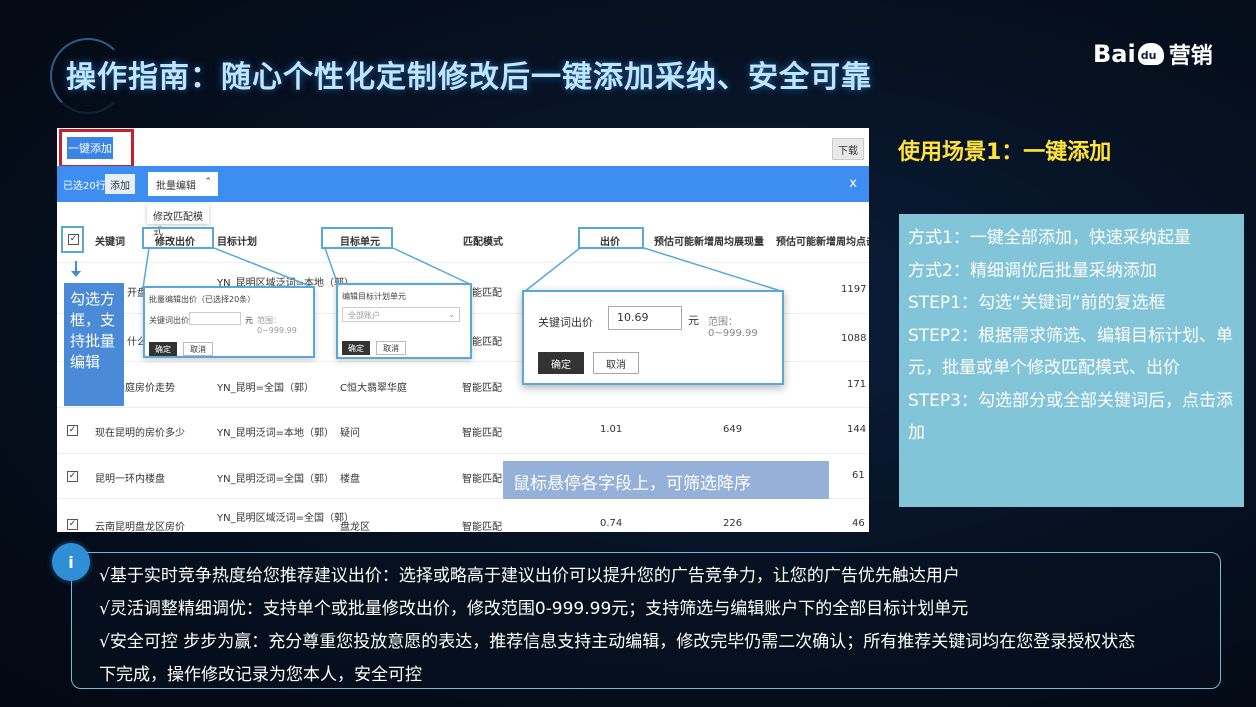 The image size is (1256, 707). What do you see at coordinates (857, 429) in the screenshot?
I see `table-cell-clicks: 144` at bounding box center [857, 429].